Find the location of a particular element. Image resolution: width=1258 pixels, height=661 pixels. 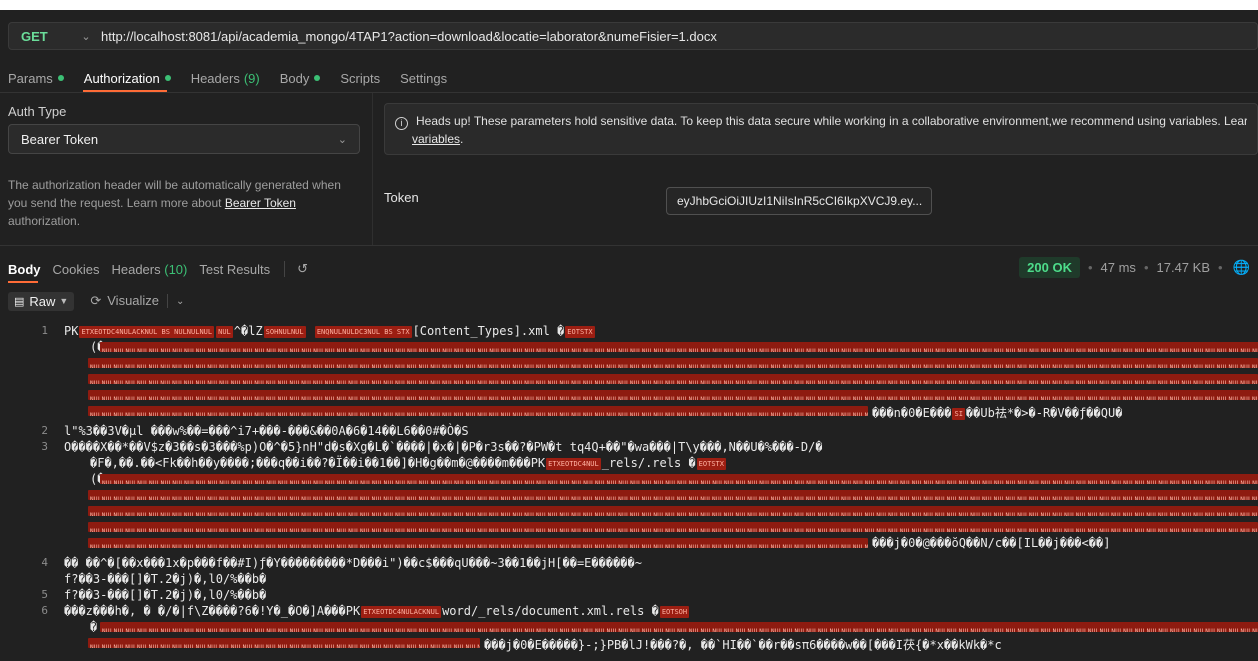

visualize-icon: ⟳ is located at coordinates (96, 300).